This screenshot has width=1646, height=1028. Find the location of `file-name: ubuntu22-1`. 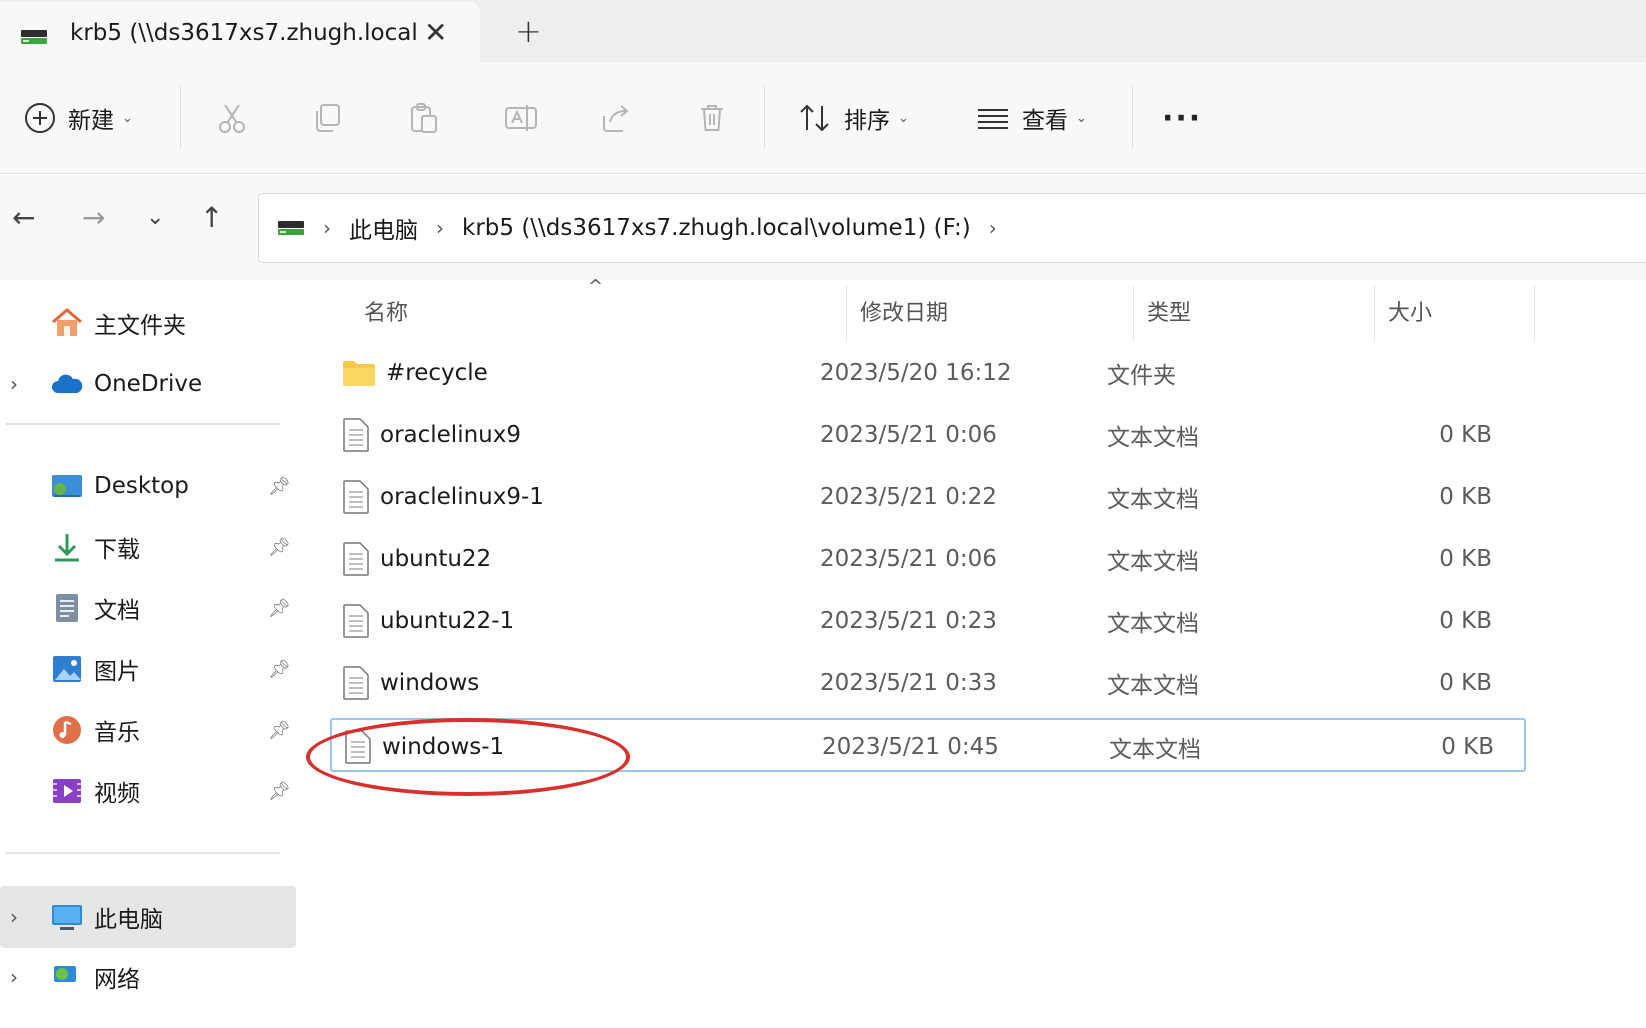

file-name: ubuntu22-1 is located at coordinates (447, 621).